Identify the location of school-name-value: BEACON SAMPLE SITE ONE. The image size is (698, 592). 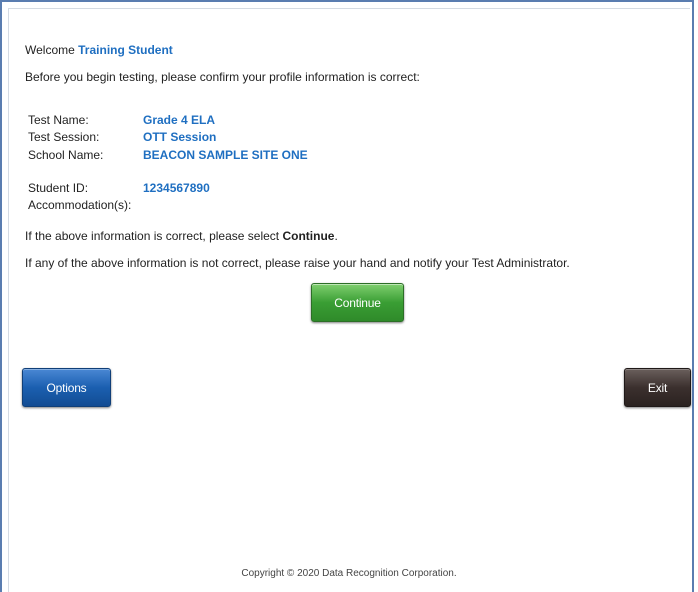
(225, 155).